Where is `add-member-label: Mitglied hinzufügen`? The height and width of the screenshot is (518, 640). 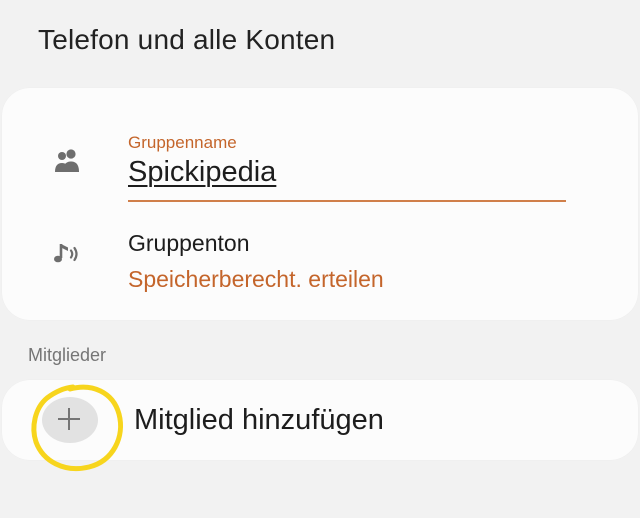 add-member-label: Mitglied hinzufügen is located at coordinates (259, 420).